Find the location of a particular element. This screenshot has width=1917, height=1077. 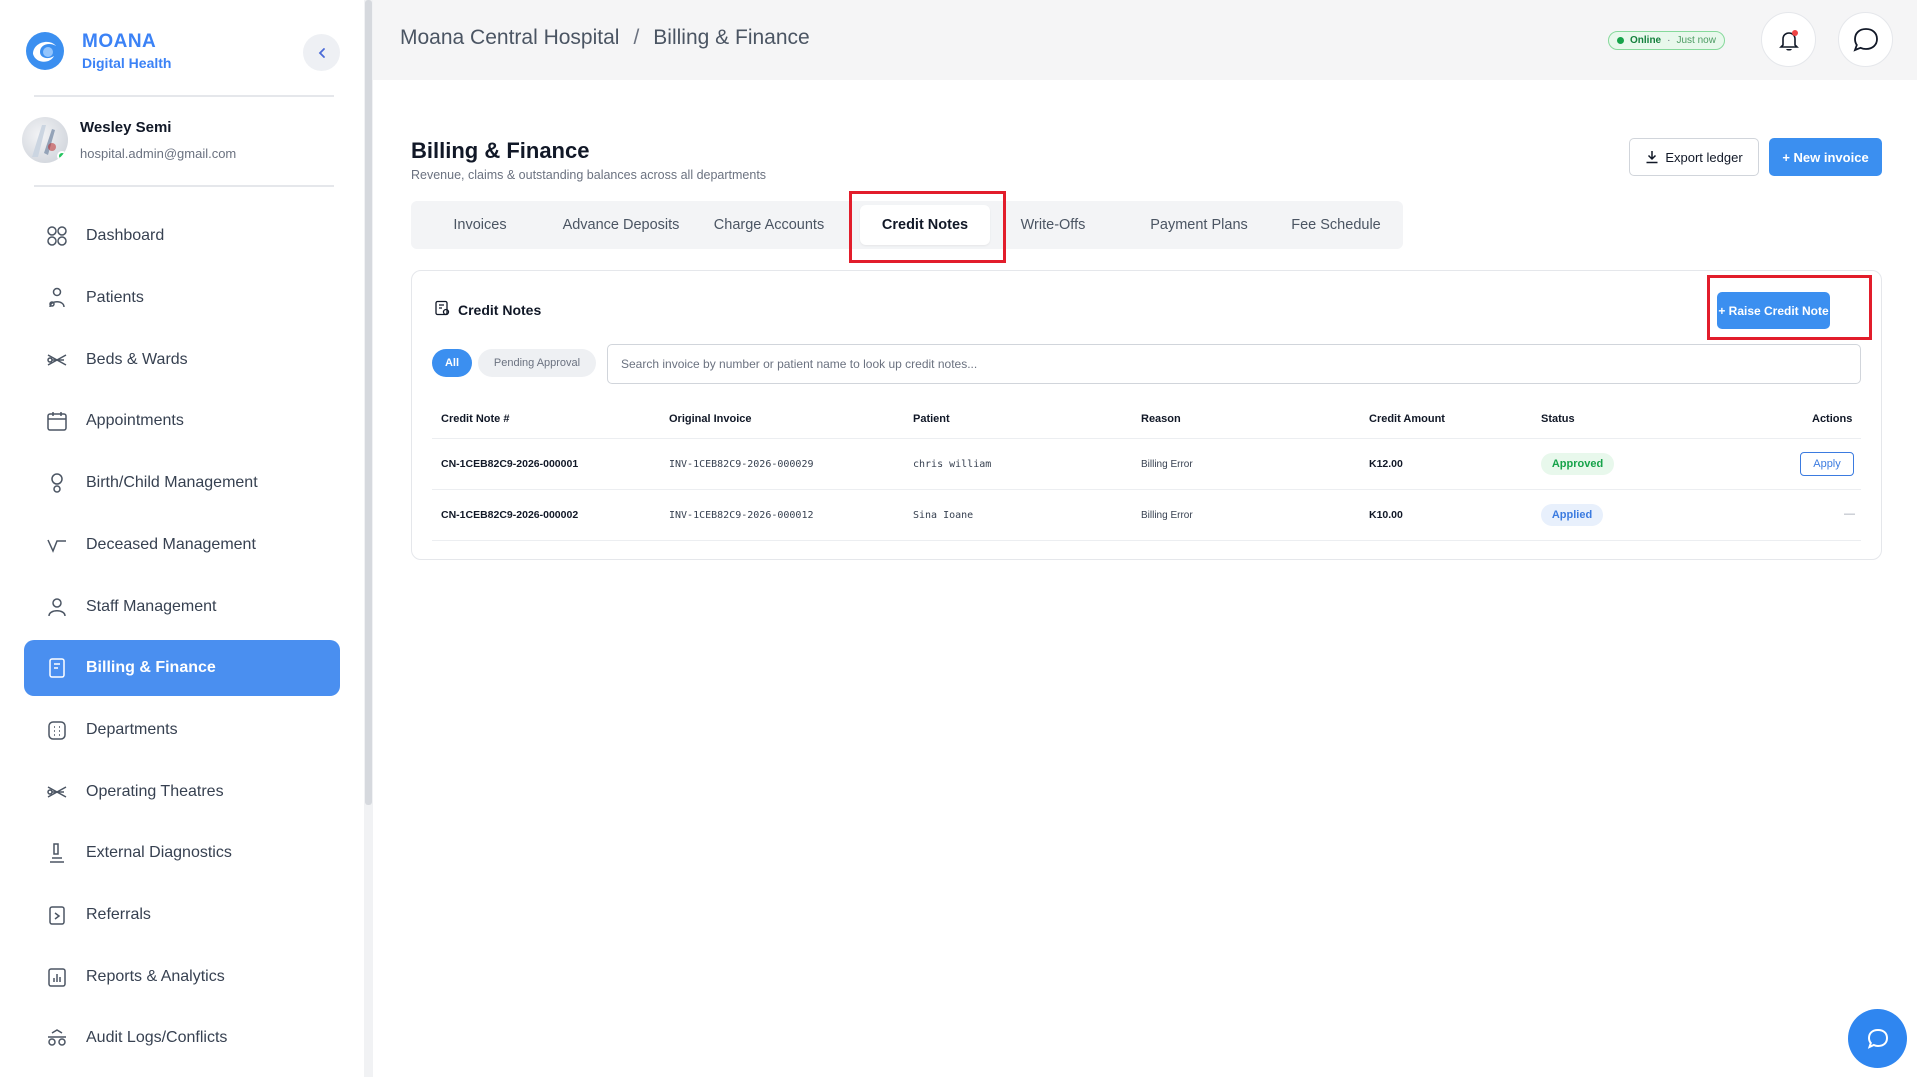

sidebar-item-deceased: Deceased Management is located at coordinates (182, 545).